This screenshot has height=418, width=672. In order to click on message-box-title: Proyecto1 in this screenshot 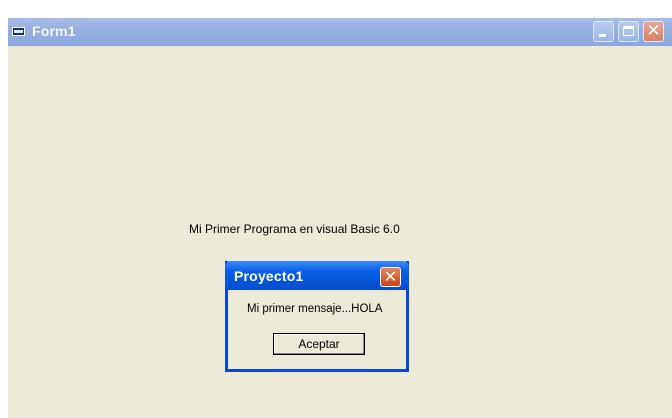, I will do `click(269, 276)`.